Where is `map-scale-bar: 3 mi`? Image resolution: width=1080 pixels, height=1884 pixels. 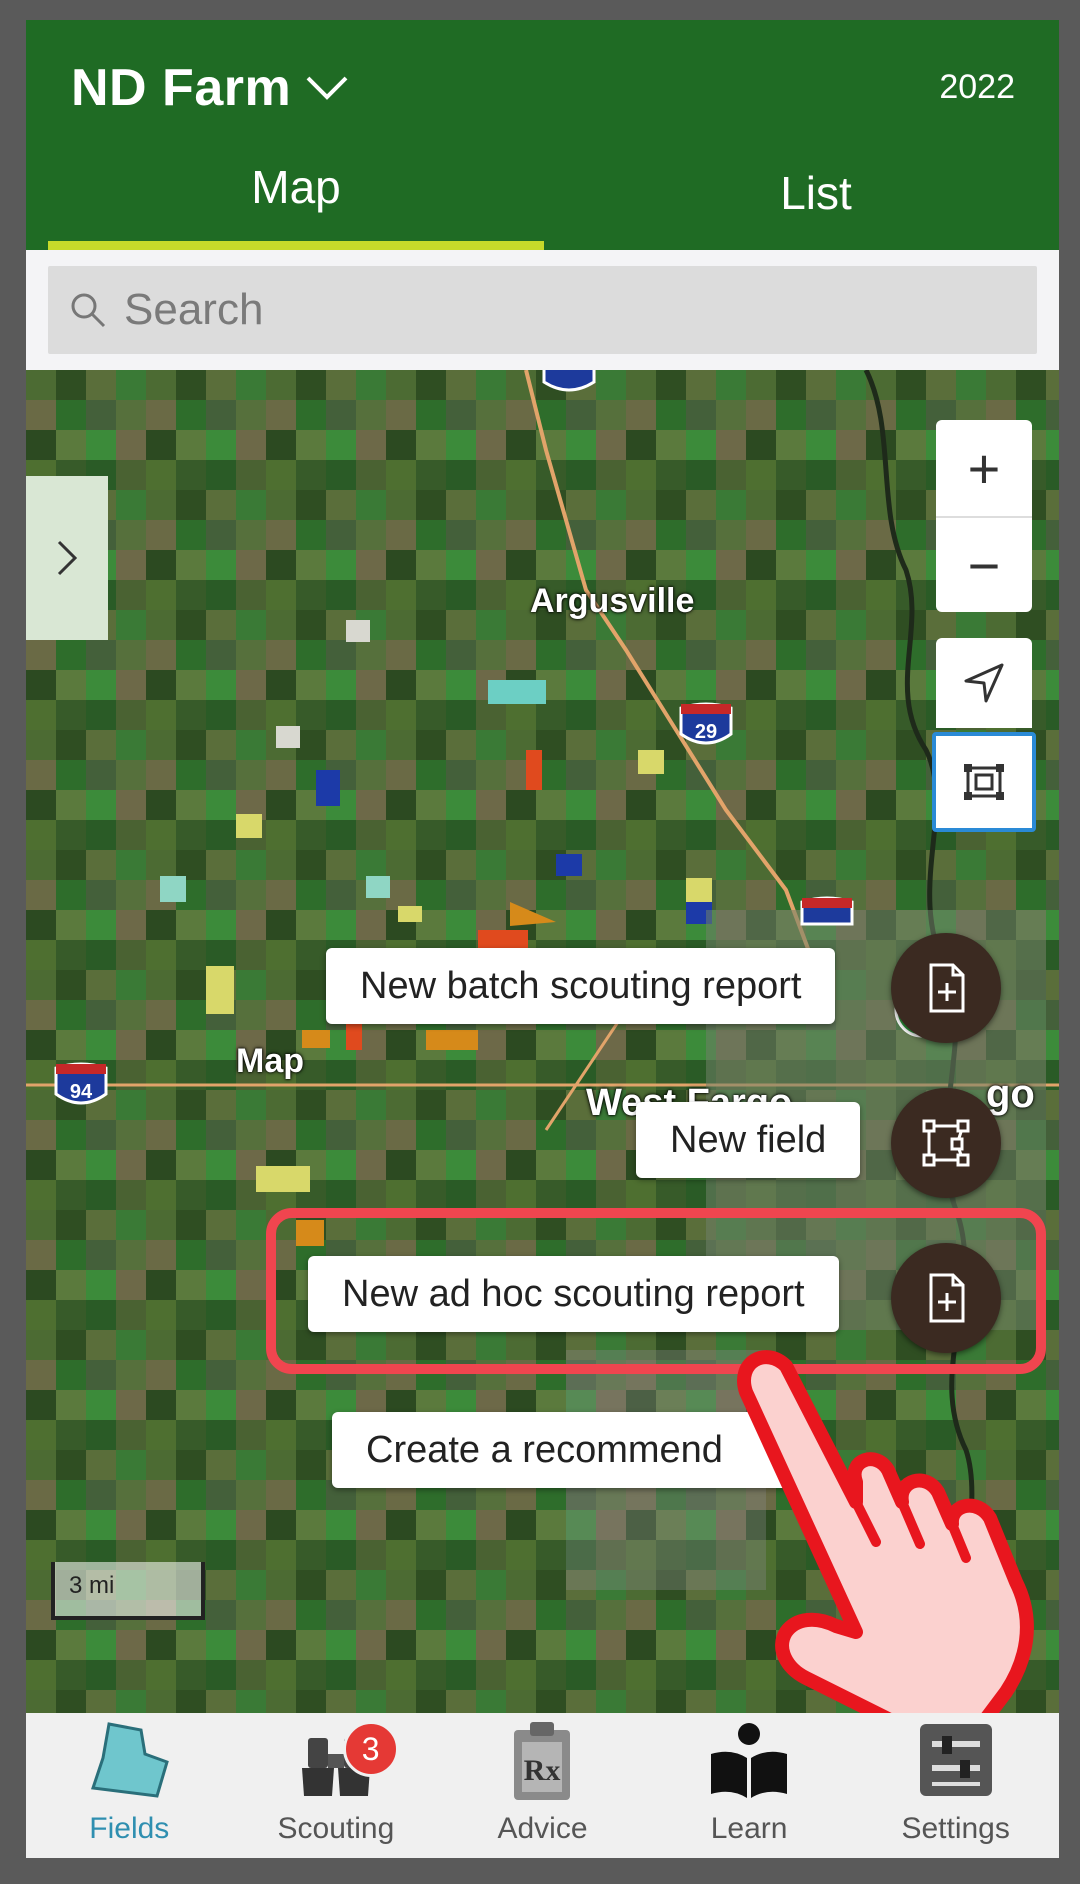 map-scale-bar: 3 mi is located at coordinates (128, 1591).